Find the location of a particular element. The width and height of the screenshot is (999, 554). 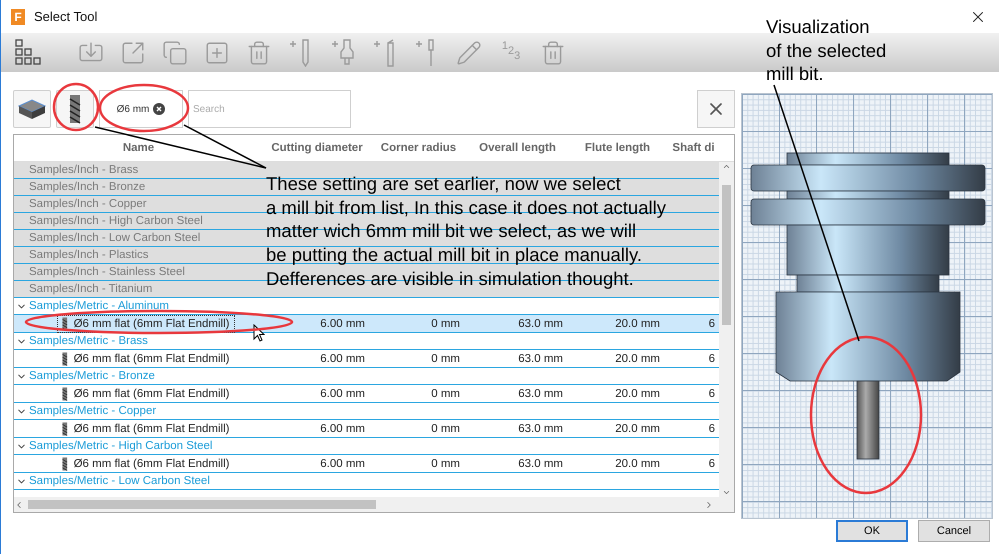

annotation-text: Visualization of the selected mill bit. is located at coordinates (826, 50).